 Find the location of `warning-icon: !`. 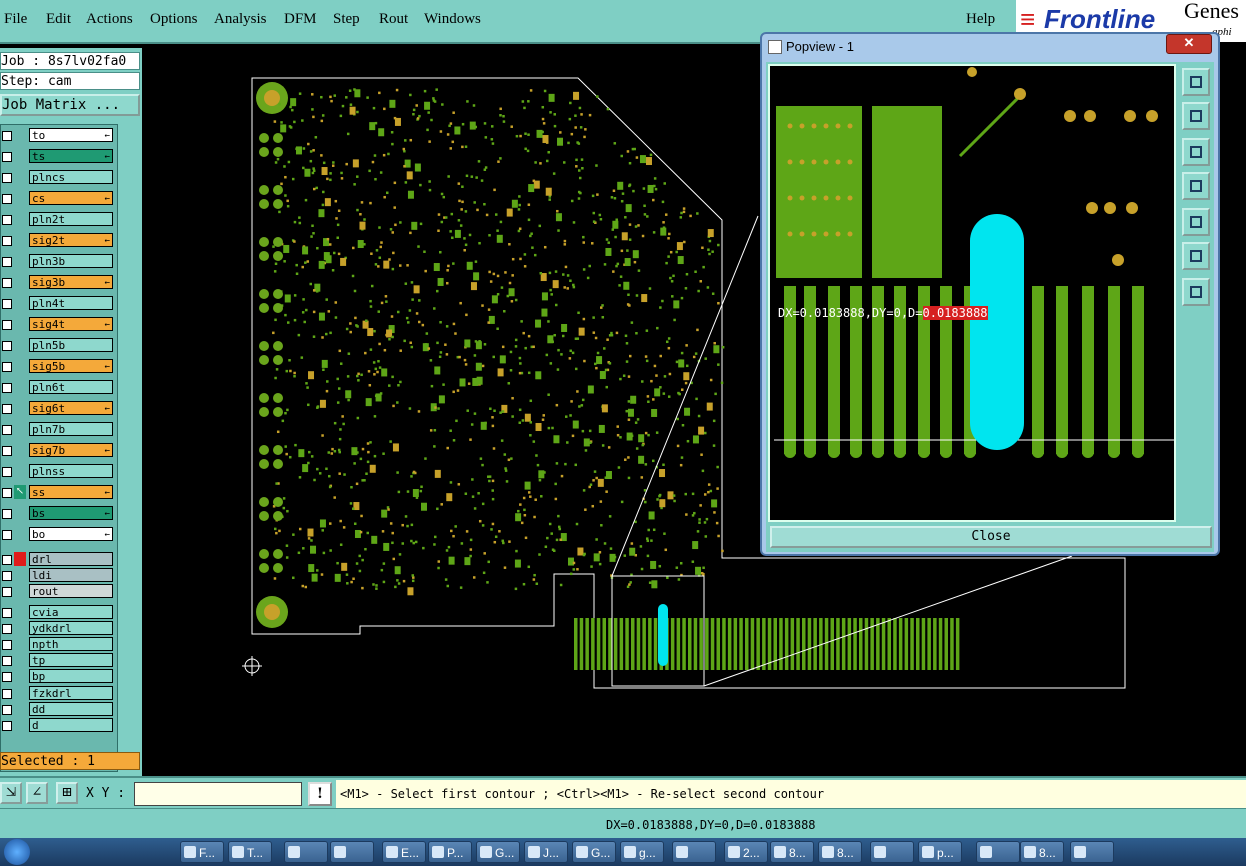

warning-icon: ! is located at coordinates (320, 794).